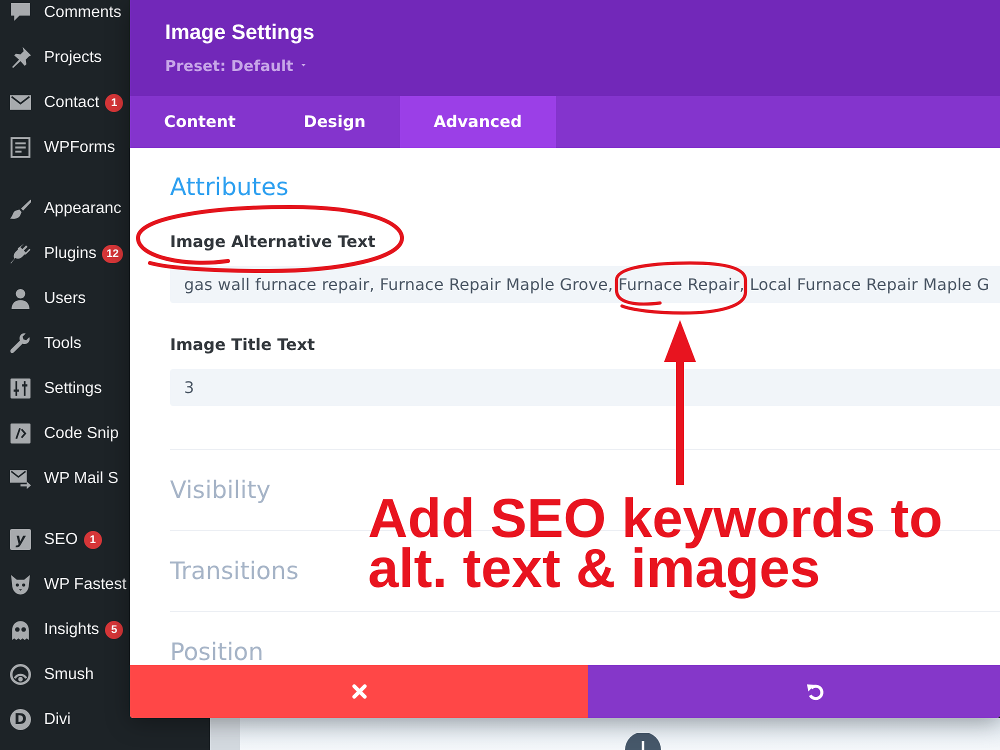 The width and height of the screenshot is (1000, 750). What do you see at coordinates (273, 242) in the screenshot?
I see `field-label: Image Alternative Text` at bounding box center [273, 242].